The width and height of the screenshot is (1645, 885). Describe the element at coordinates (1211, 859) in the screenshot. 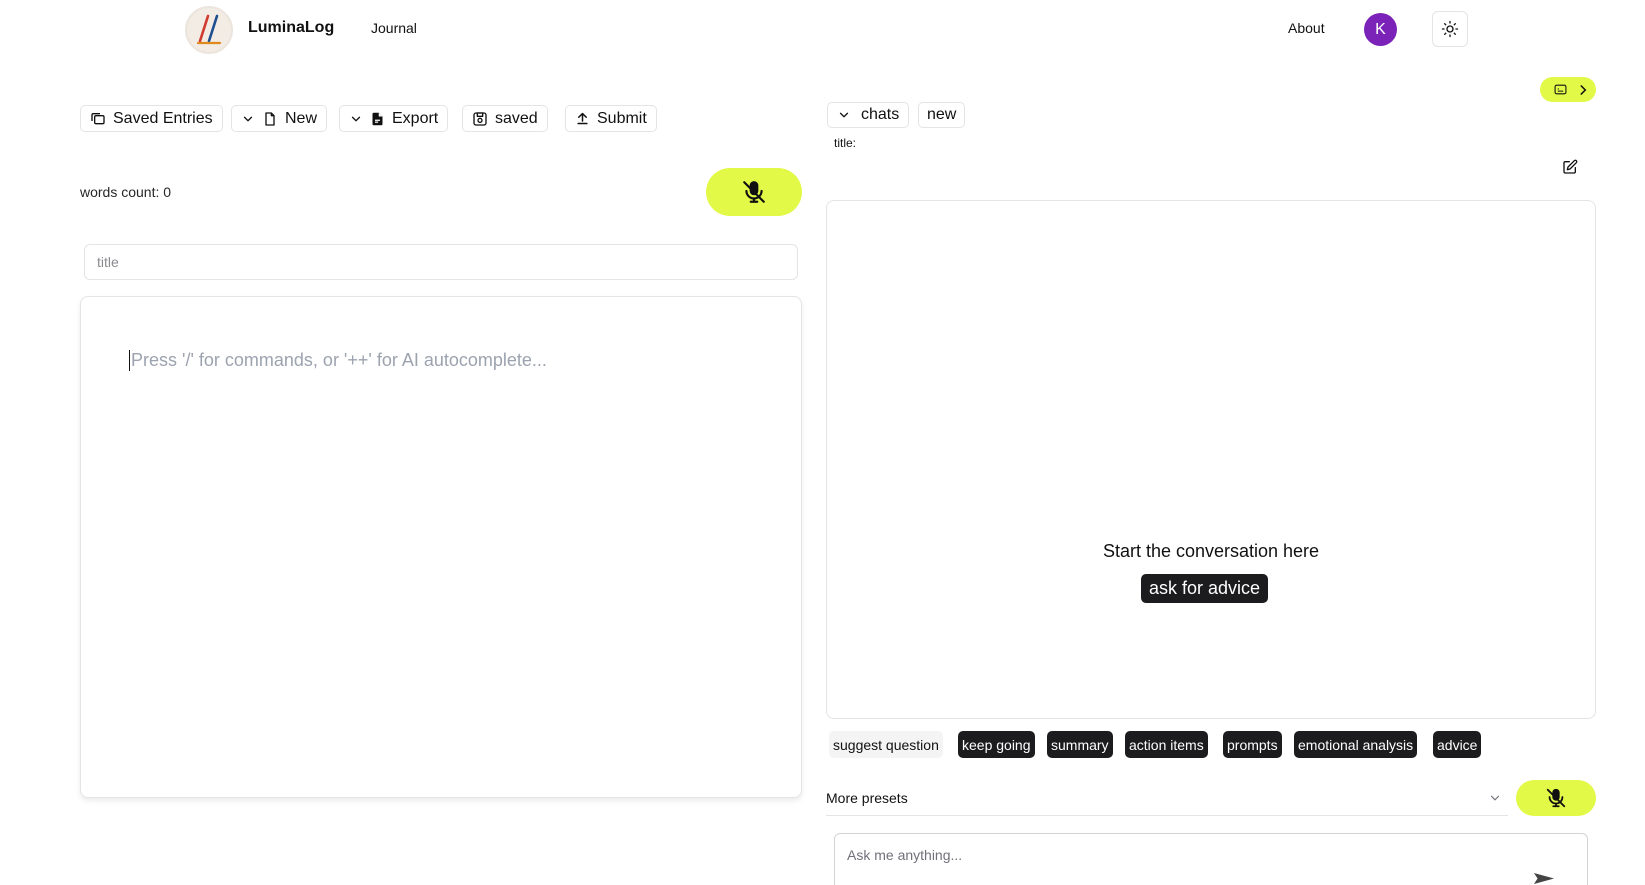

I see `chat-input` at that location.